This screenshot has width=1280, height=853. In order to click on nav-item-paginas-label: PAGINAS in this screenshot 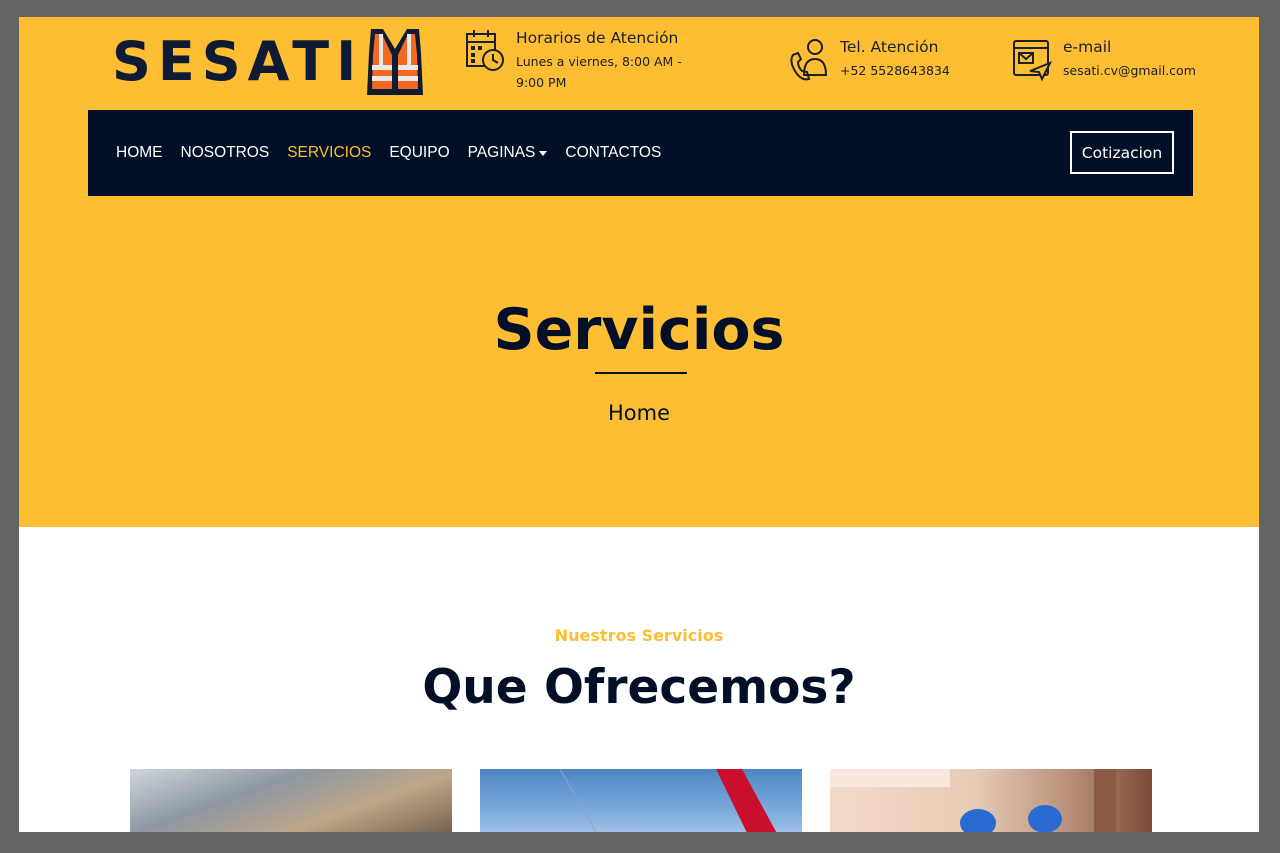, I will do `click(501, 152)`.